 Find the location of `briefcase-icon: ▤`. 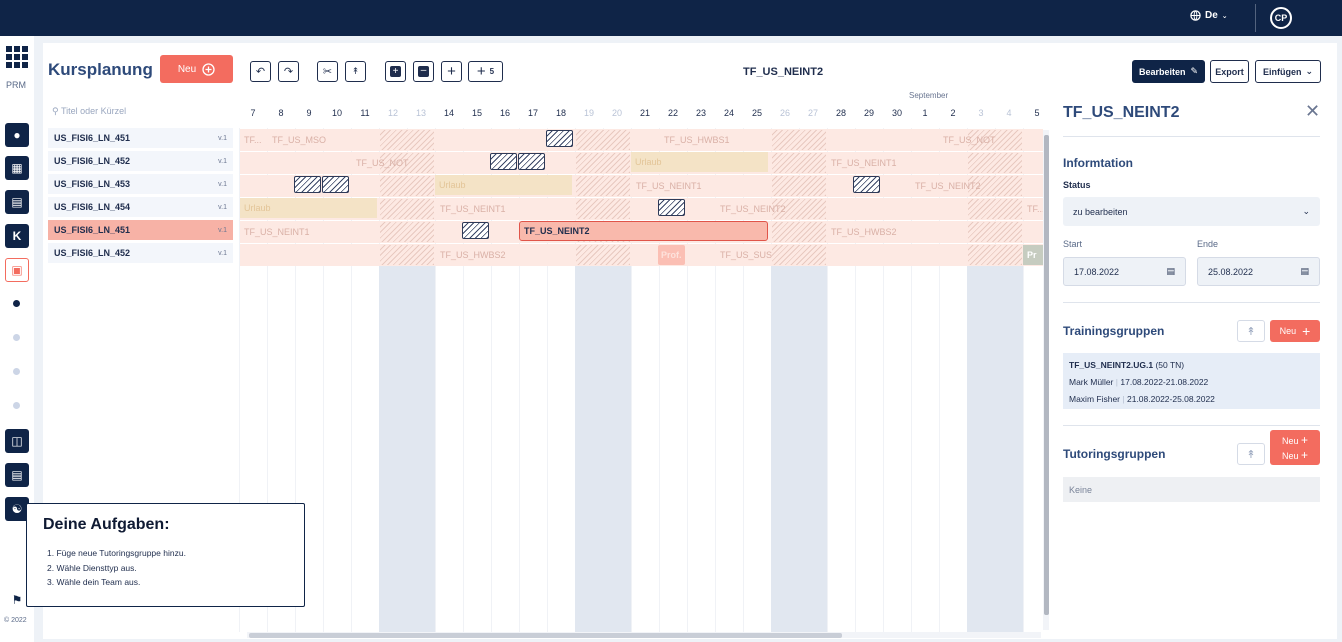

briefcase-icon: ▤ is located at coordinates (17, 475).